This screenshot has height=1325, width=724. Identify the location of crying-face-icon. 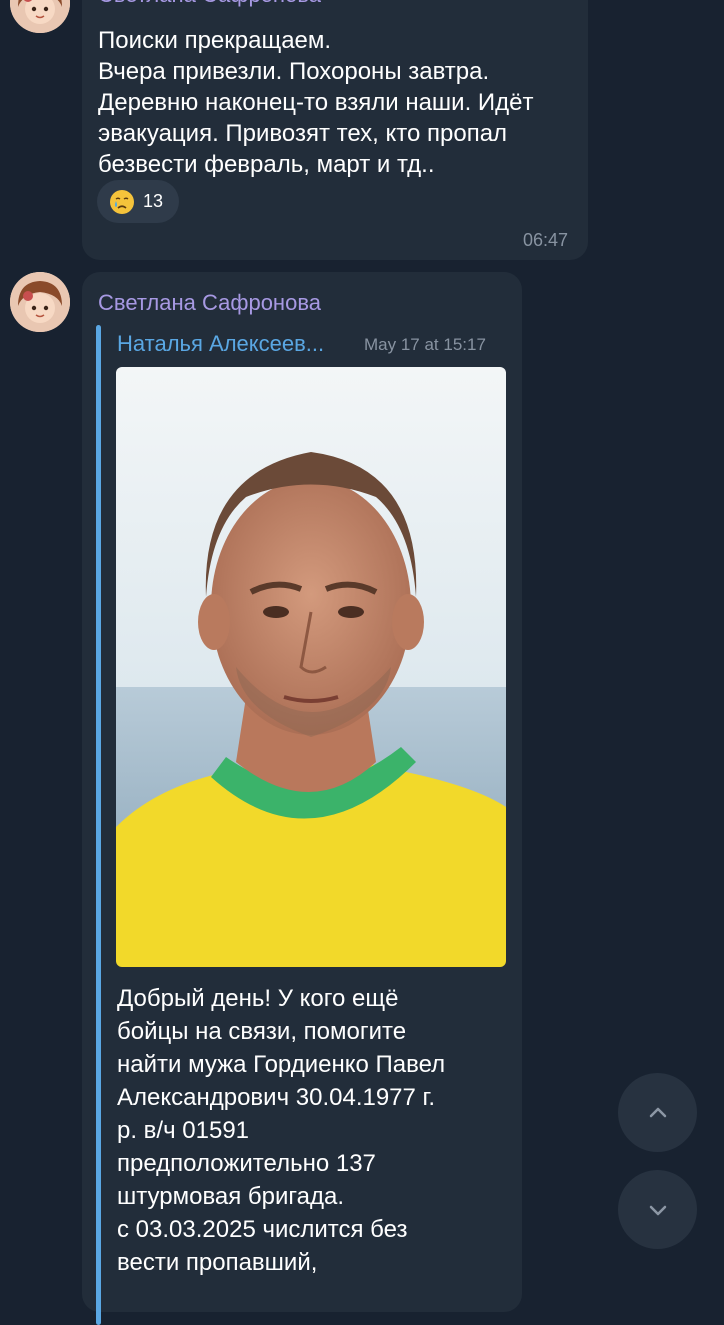
(122, 201).